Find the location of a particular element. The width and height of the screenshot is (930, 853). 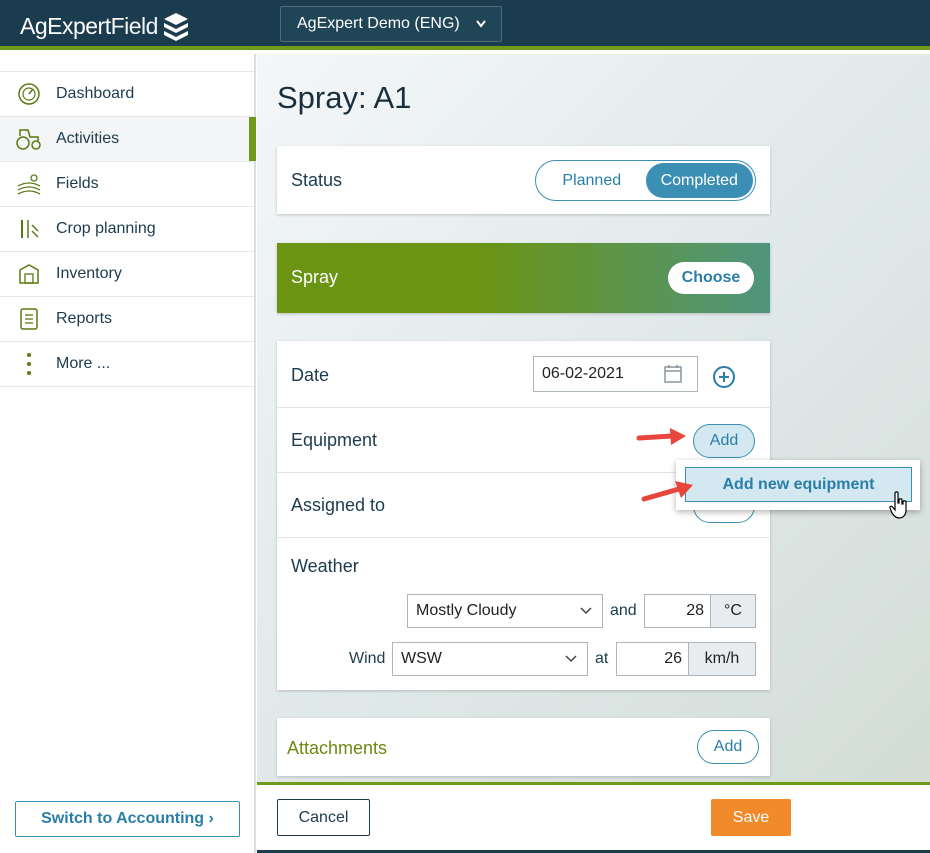

sidebar-item-label: Inventory is located at coordinates (89, 273).